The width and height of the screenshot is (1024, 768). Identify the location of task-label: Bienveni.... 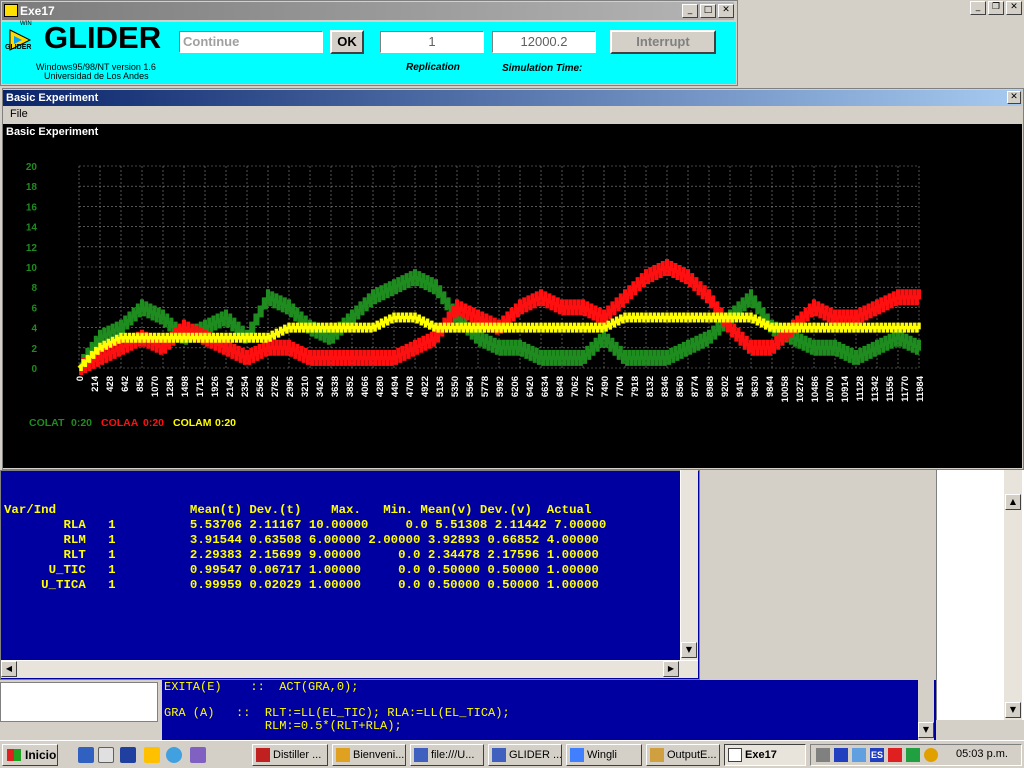
(379, 755).